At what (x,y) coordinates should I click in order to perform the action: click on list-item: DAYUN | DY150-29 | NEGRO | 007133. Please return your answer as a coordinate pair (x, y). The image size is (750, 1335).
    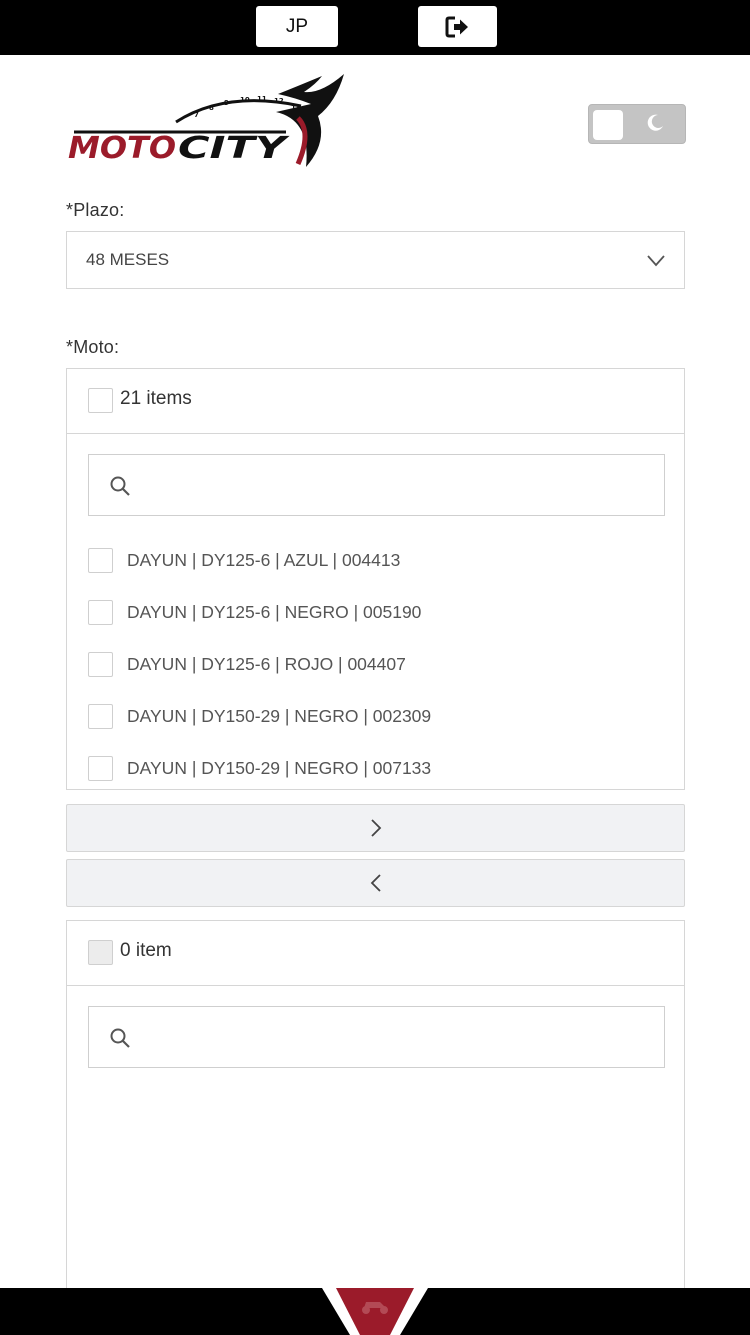
    Looking at the image, I should click on (375, 765).